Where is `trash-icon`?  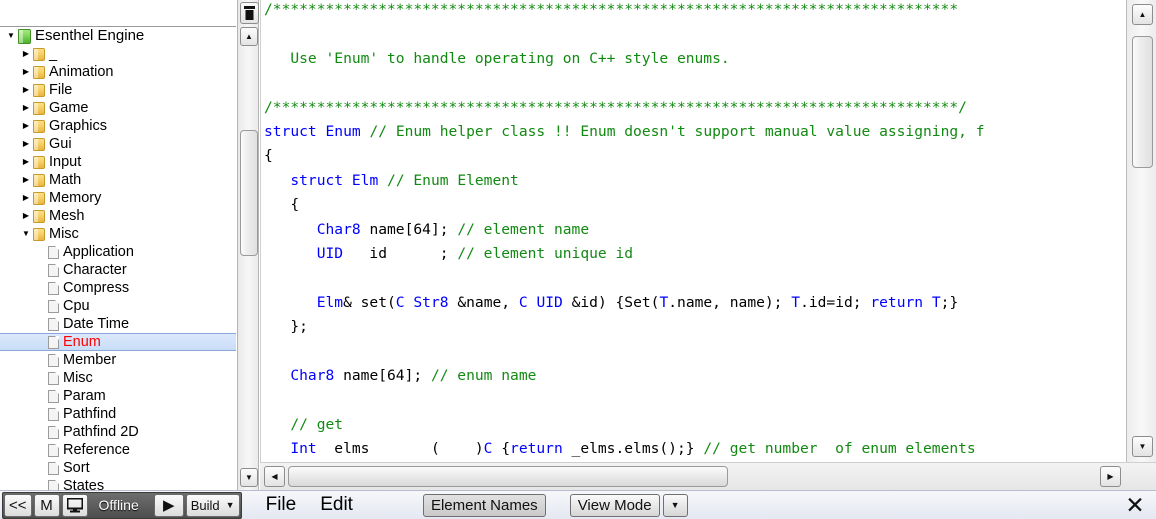
trash-icon is located at coordinates (249, 13).